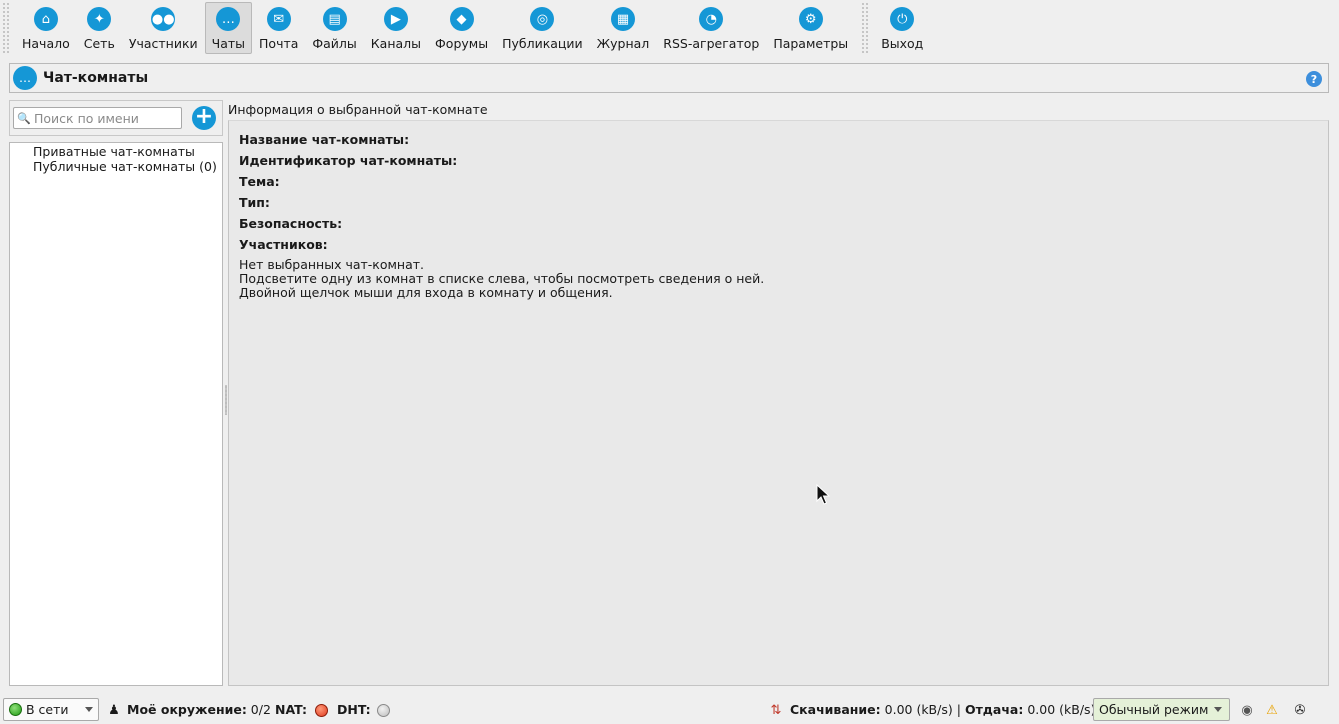 The width and height of the screenshot is (1339, 724). I want to click on toolbar-label: Начало, so click(46, 43).